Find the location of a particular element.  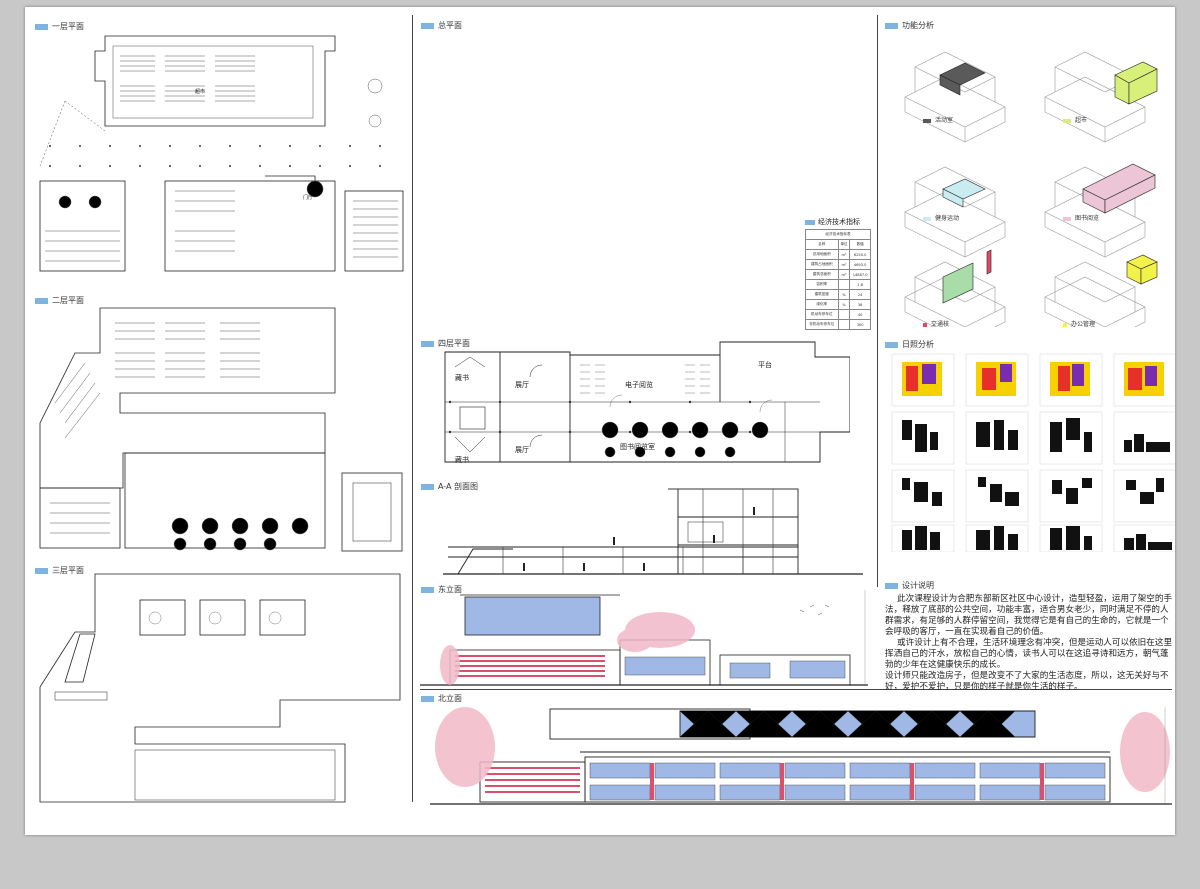

function-diagrams is located at coordinates (1035, 177).